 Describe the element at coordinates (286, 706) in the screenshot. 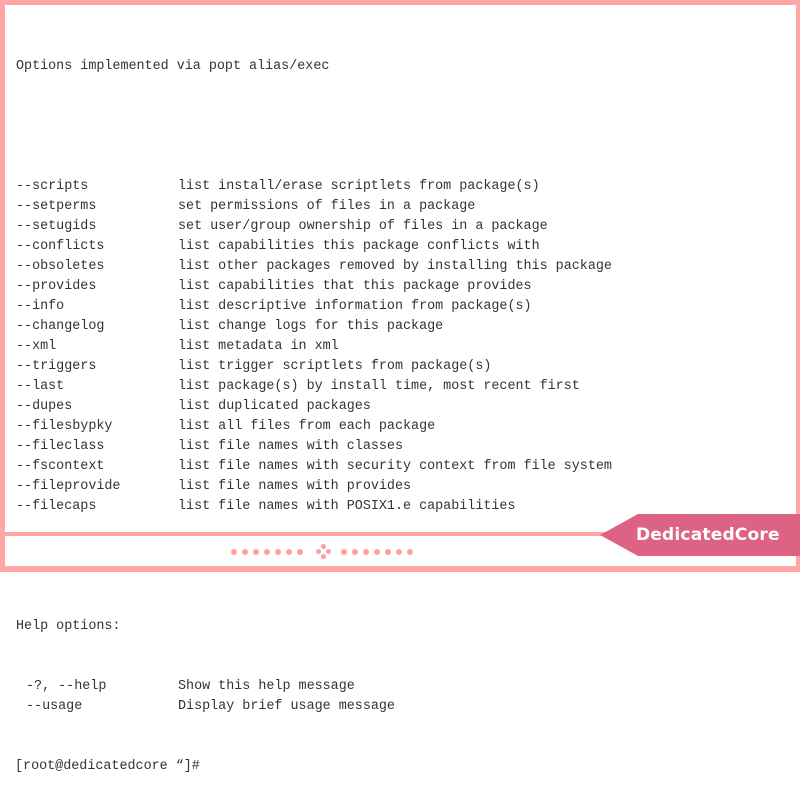

I see `help-option-description: Display brief usage message` at that location.